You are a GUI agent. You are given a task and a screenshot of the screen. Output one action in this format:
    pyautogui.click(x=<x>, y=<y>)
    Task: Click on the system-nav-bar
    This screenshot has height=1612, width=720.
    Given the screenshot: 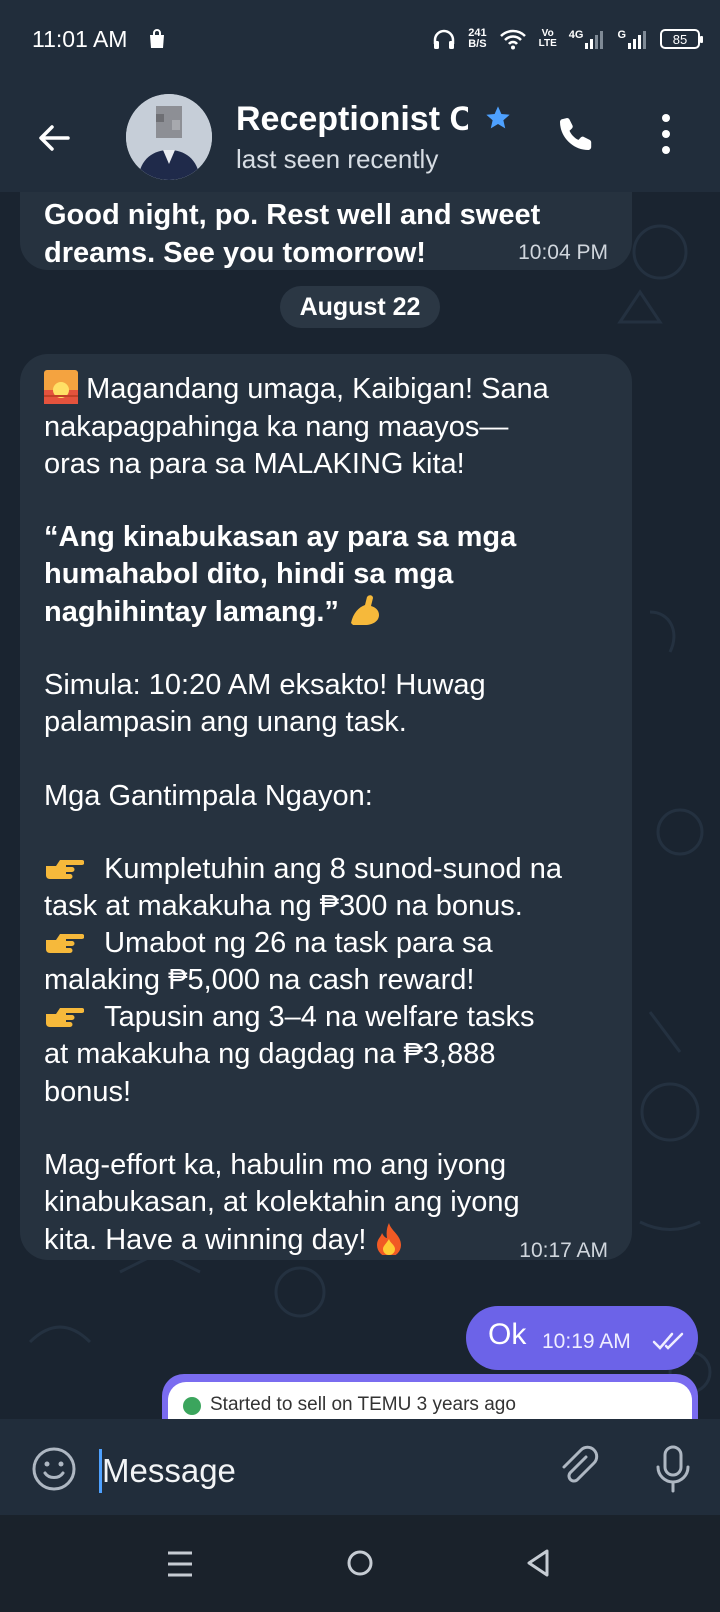 What is the action you would take?
    pyautogui.click(x=360, y=1563)
    